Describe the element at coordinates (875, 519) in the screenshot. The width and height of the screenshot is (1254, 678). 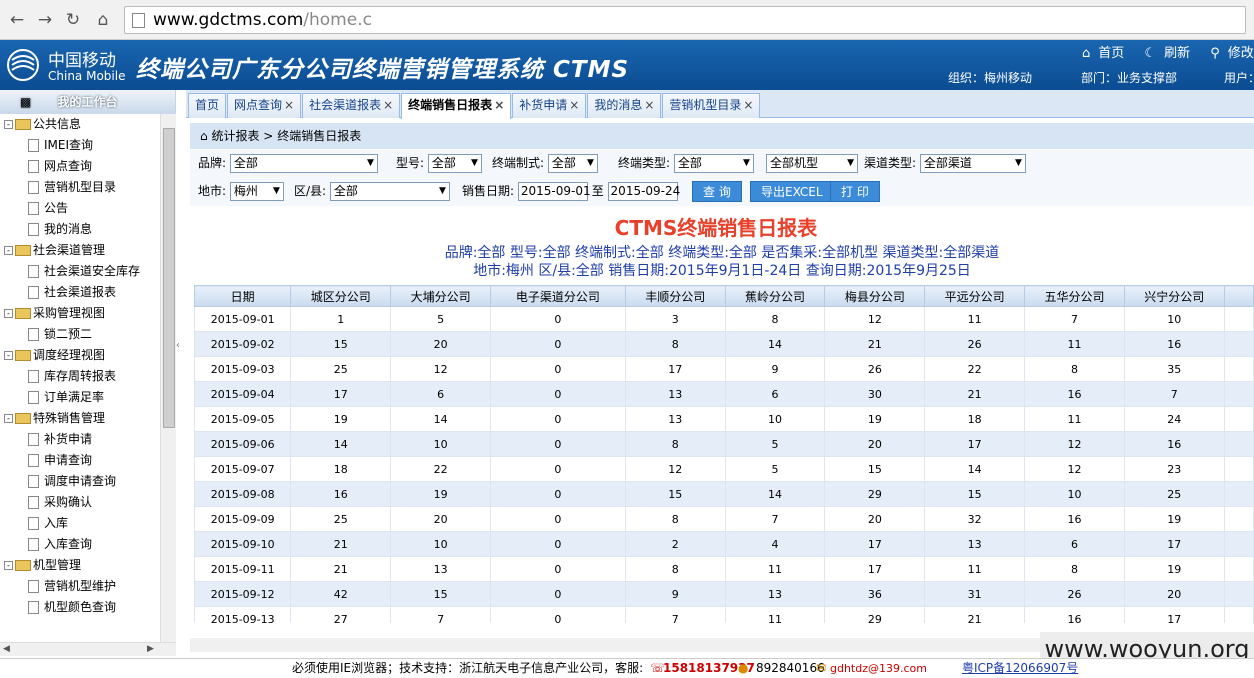
I see `table-cell: 20` at that location.